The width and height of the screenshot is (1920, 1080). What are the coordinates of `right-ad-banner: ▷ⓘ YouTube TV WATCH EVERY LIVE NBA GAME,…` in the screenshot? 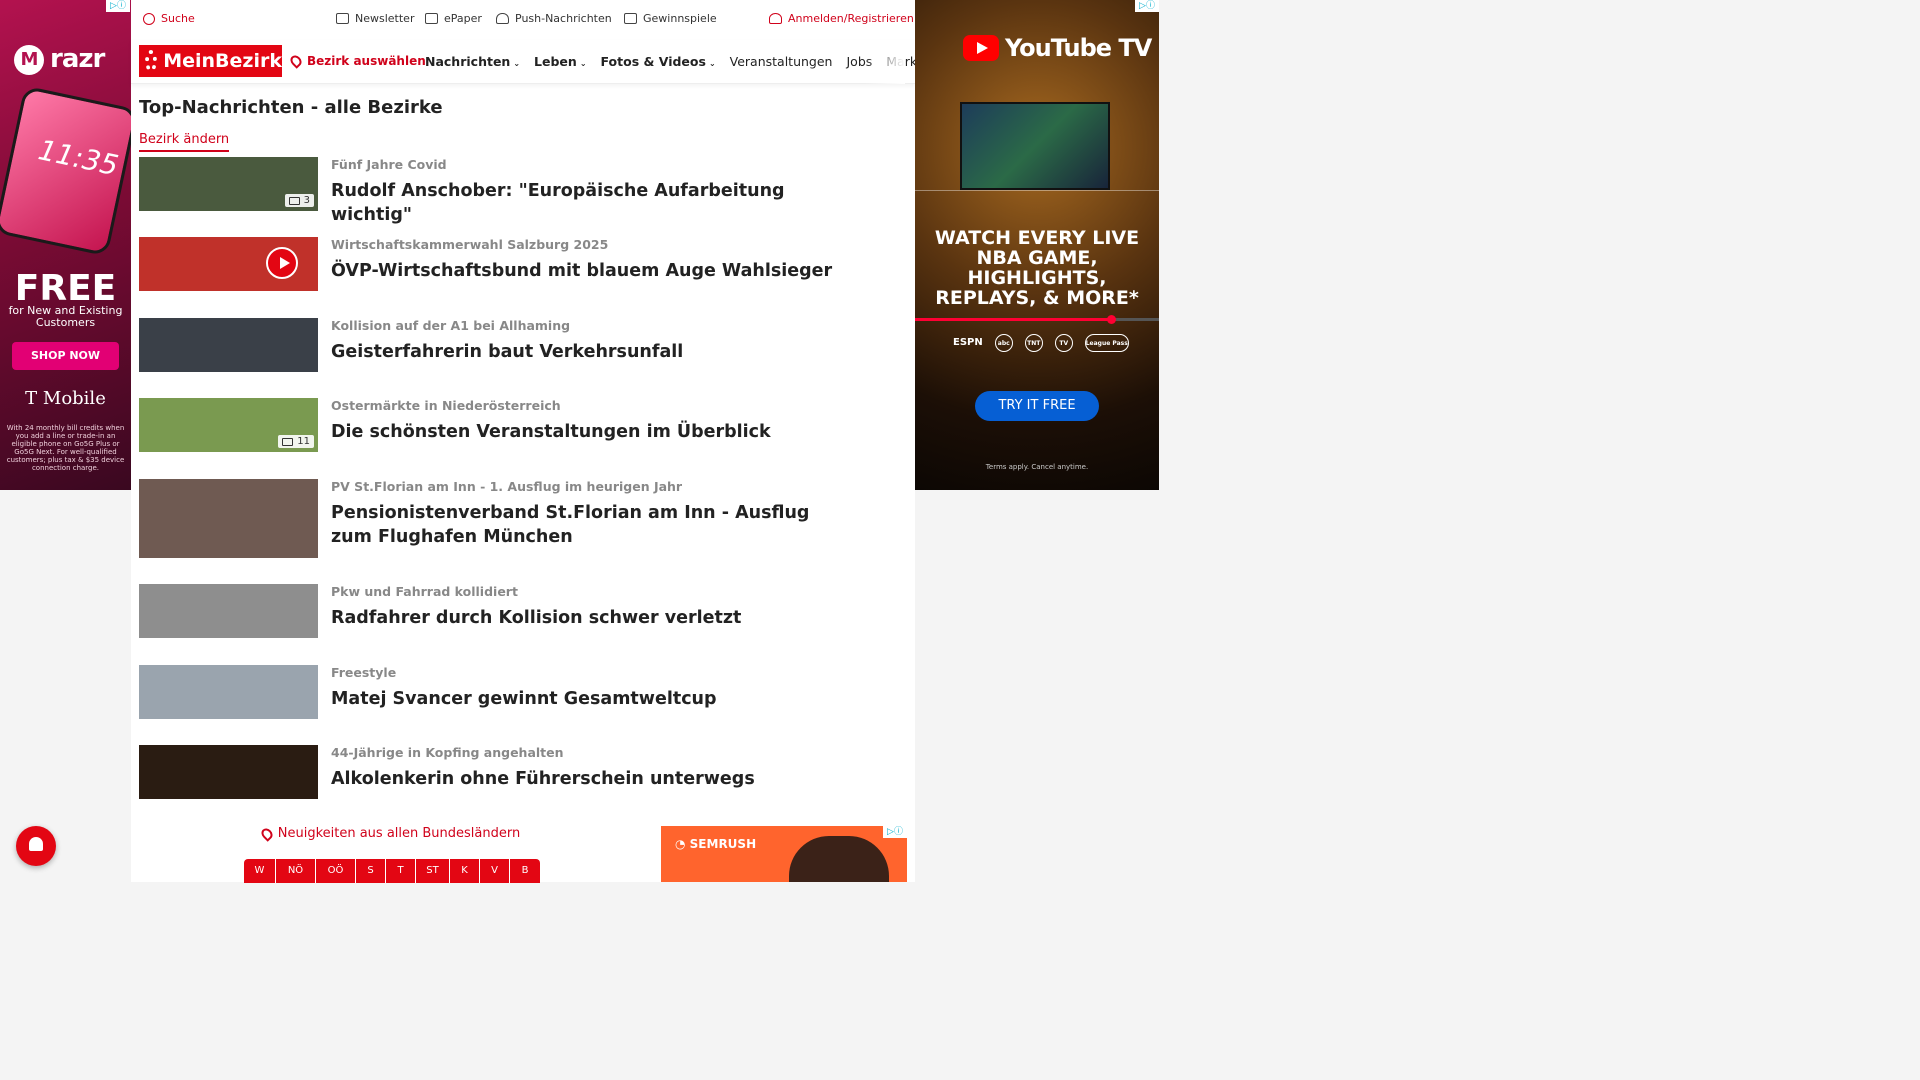 It's located at (1037, 245).